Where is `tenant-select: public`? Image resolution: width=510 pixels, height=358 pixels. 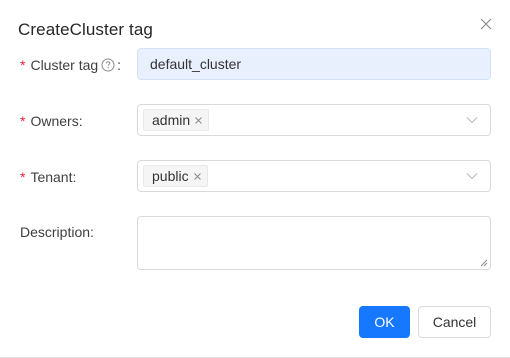 tenant-select: public is located at coordinates (314, 176).